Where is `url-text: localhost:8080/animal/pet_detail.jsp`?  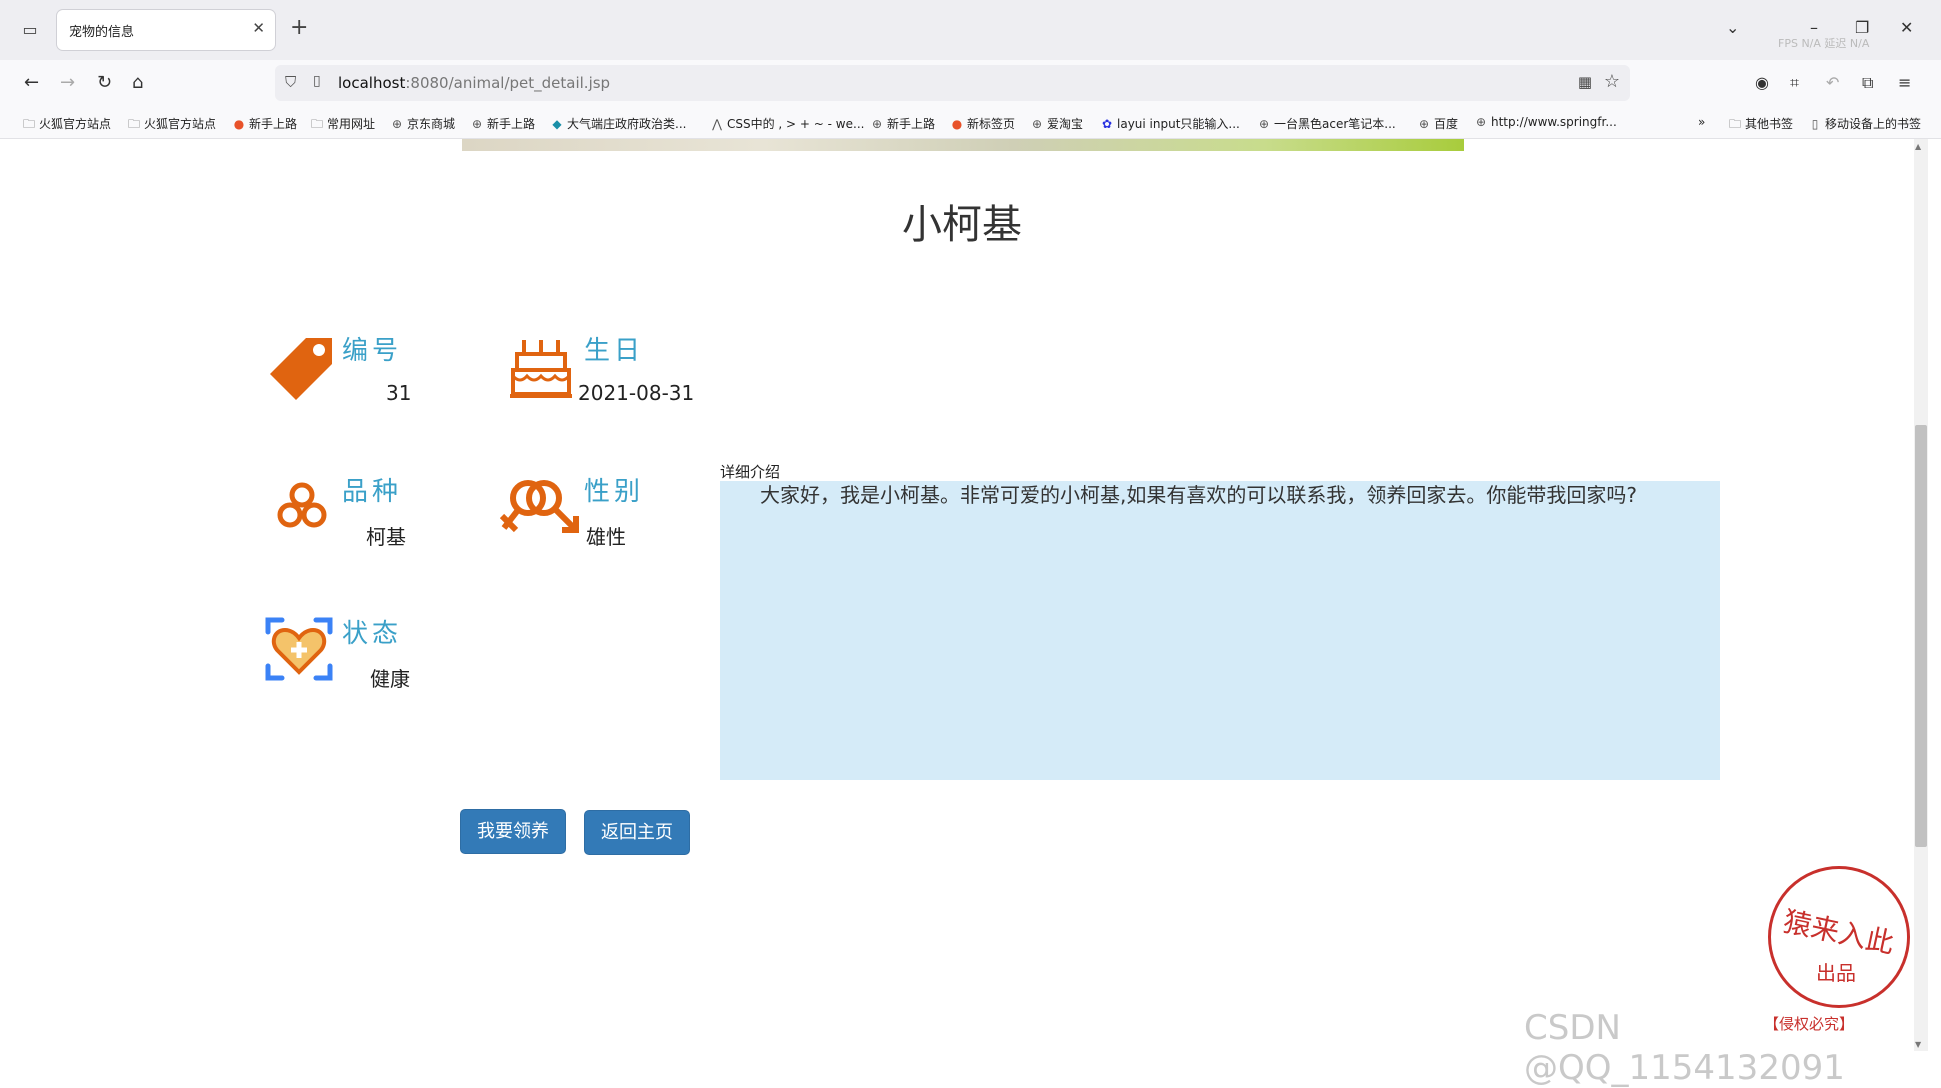
url-text: localhost:8080/animal/pet_detail.jsp is located at coordinates (474, 83).